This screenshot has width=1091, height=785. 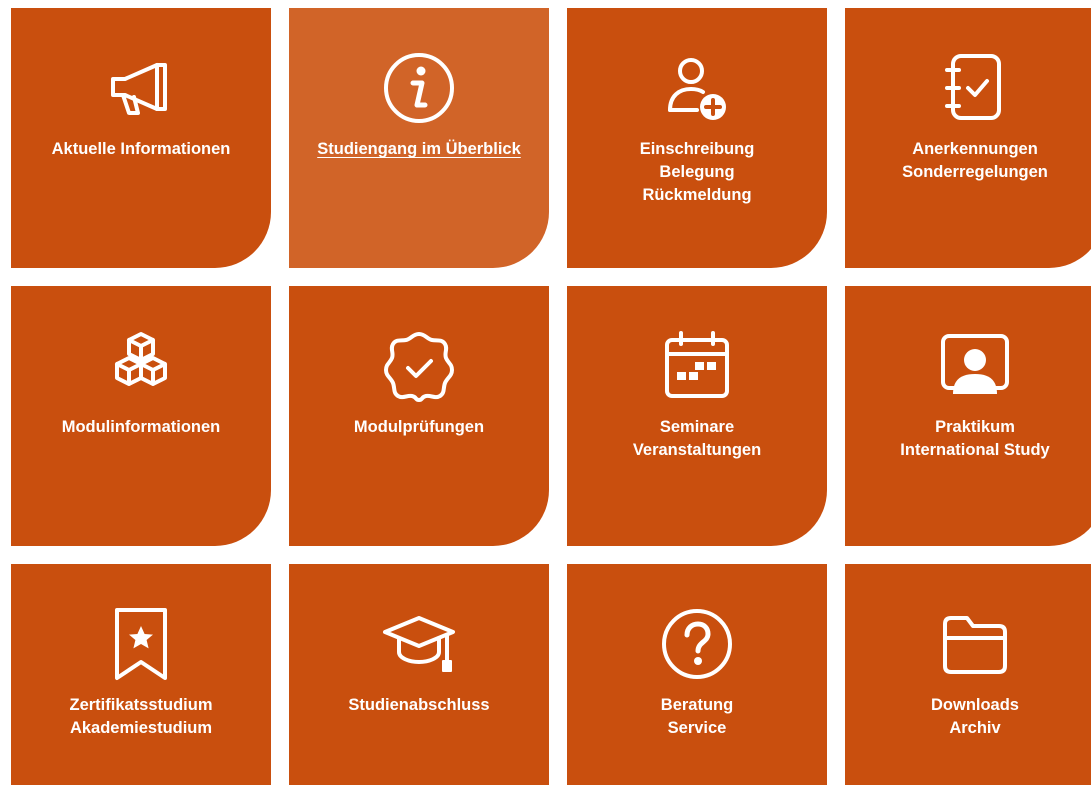 I want to click on tile-modulinformationen: Modulinformationen, so click(x=141, y=416).